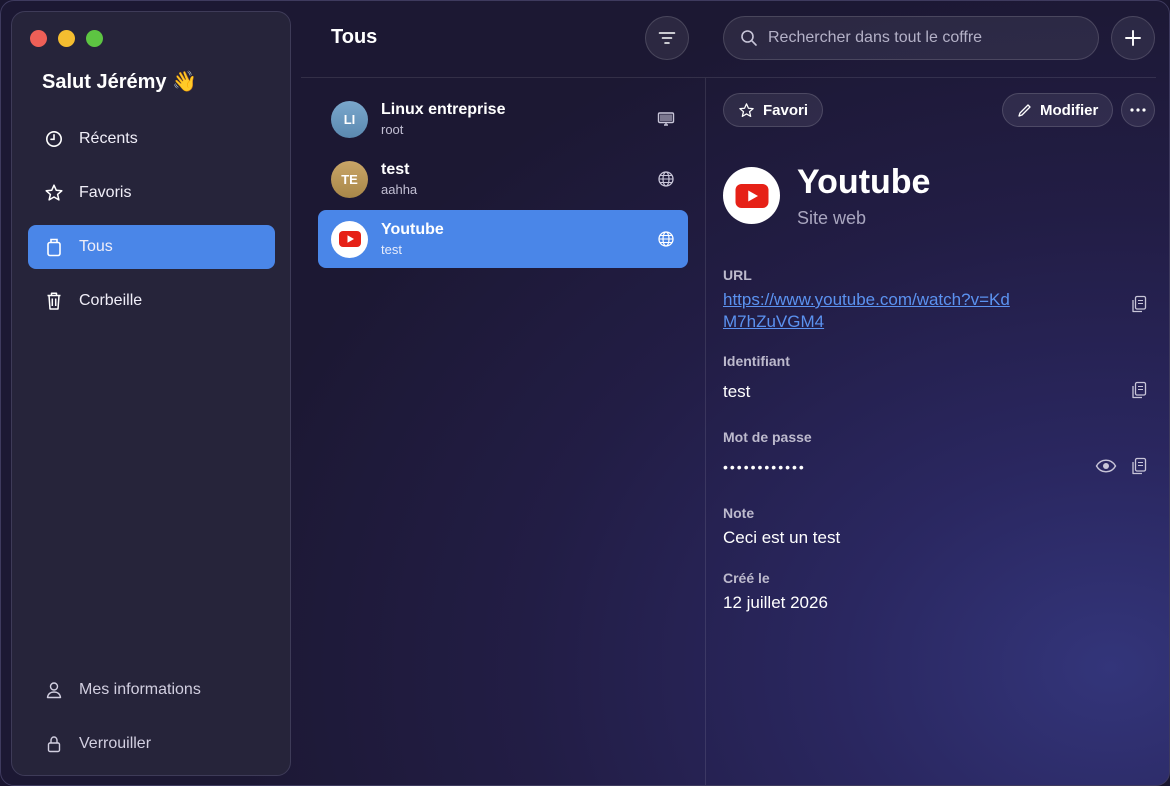 The image size is (1170, 786). Describe the element at coordinates (111, 300) in the screenshot. I see `sidebar-item-label: Corbeille` at that location.